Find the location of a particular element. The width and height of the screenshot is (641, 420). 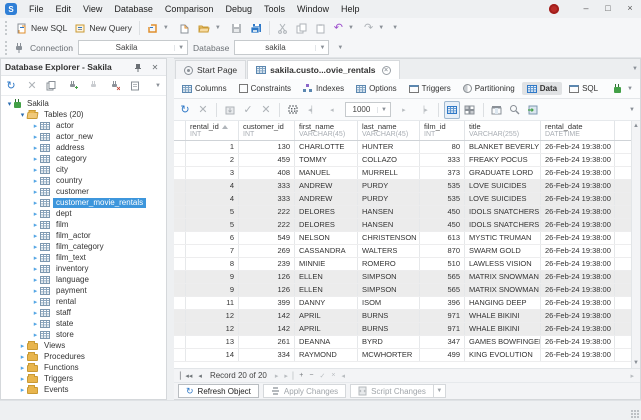

tree-item-sakila: ▾ Sakila is located at coordinates (83, 103).